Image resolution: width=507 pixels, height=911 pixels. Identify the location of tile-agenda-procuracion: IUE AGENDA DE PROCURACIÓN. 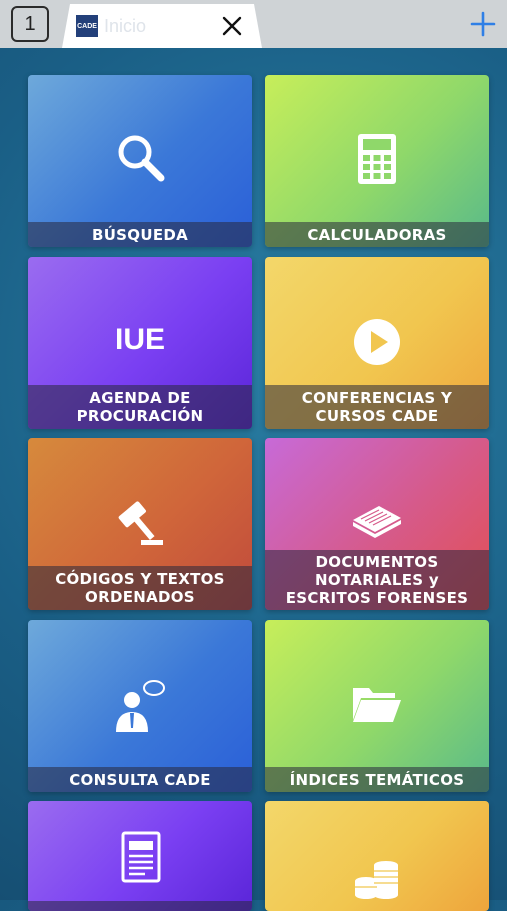
(140, 343).